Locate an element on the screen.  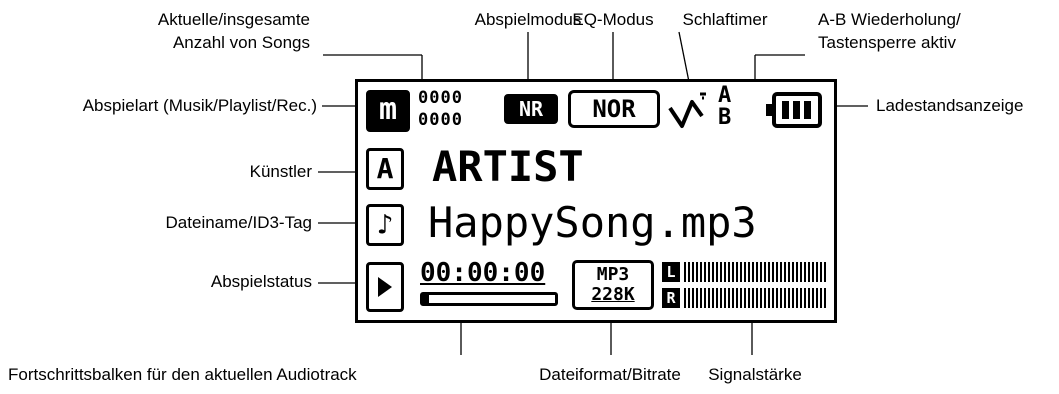
song-current: 0000 is located at coordinates (440, 98).